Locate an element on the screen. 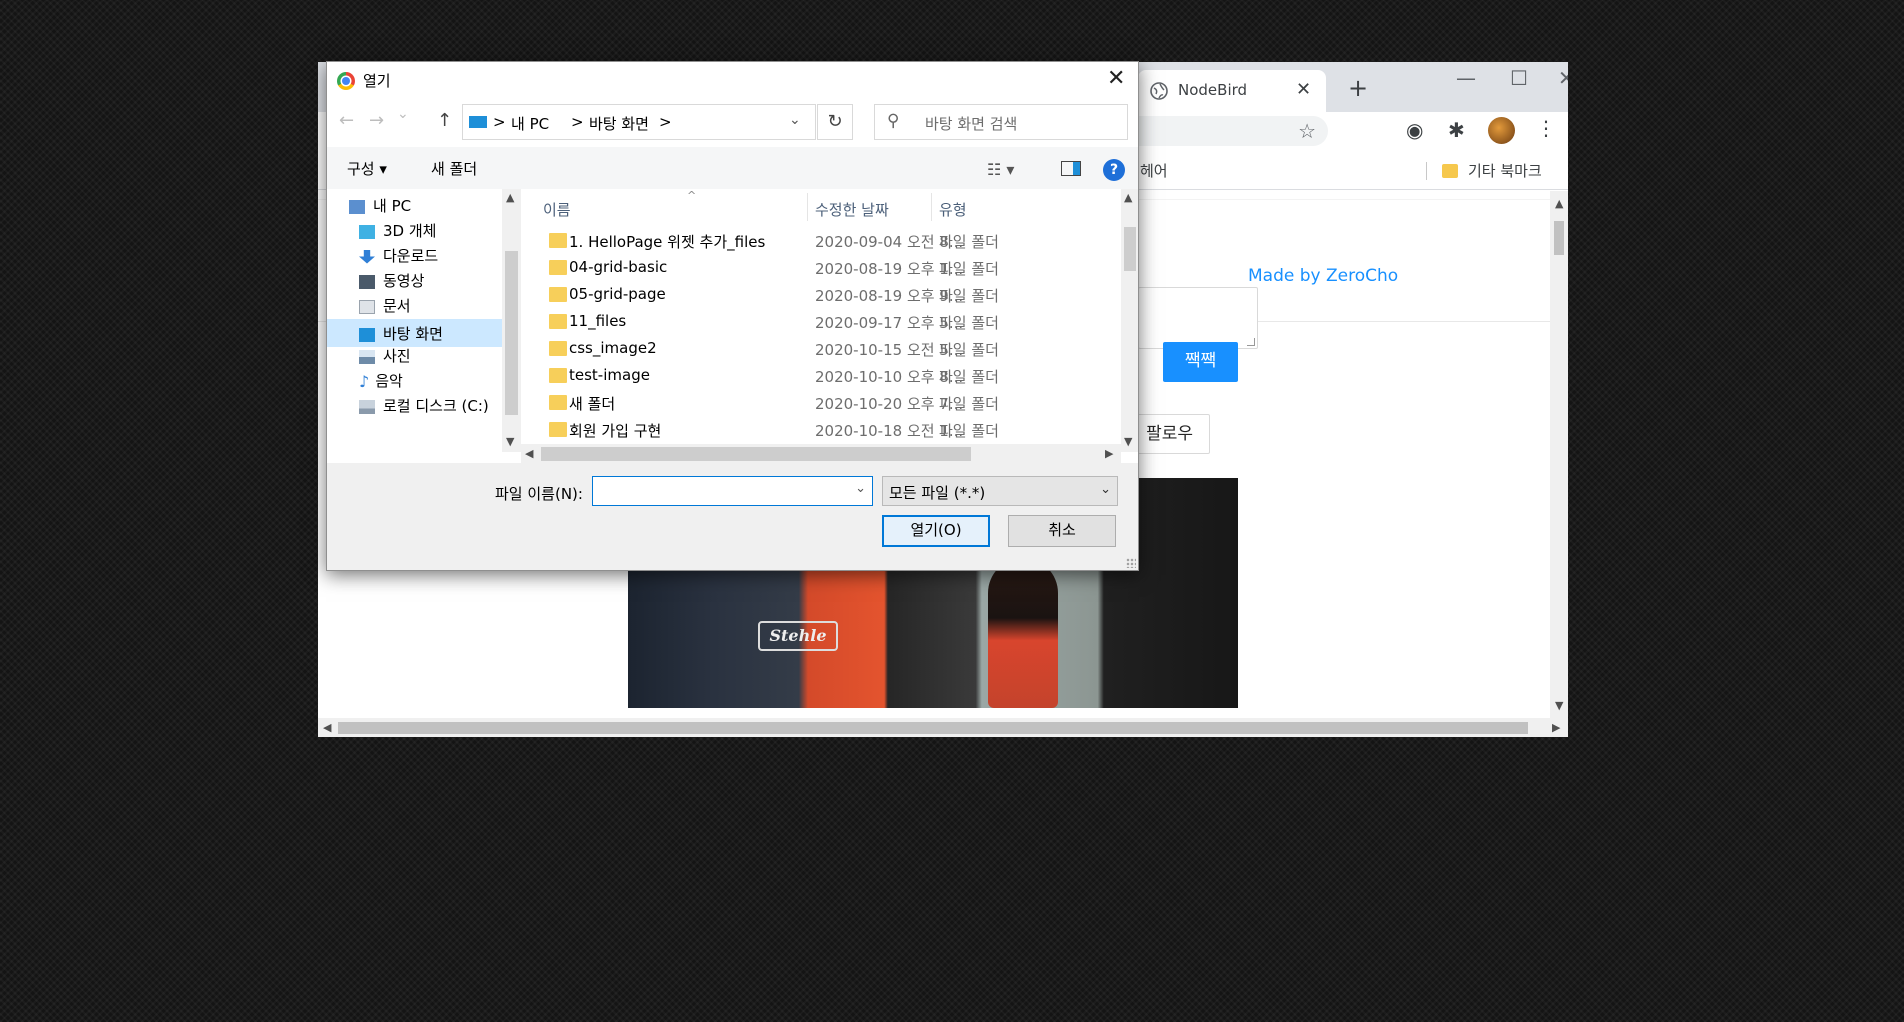 The width and height of the screenshot is (1904, 1022). other-bookmarks: 기타 북마크 is located at coordinates (1505, 170).